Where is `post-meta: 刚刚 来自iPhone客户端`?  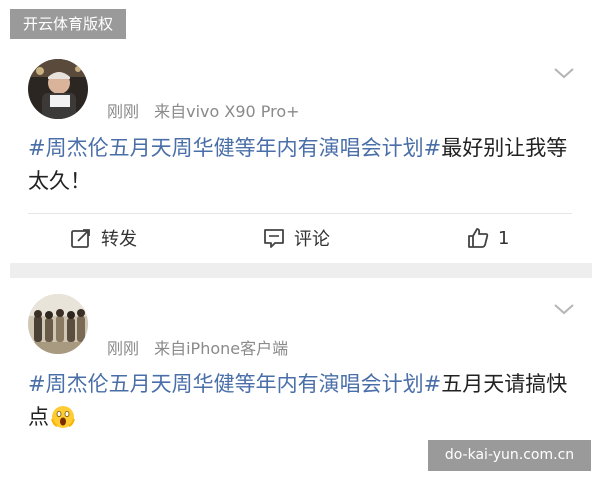
post-meta: 刚刚 来自iPhone客户端 is located at coordinates (197, 347).